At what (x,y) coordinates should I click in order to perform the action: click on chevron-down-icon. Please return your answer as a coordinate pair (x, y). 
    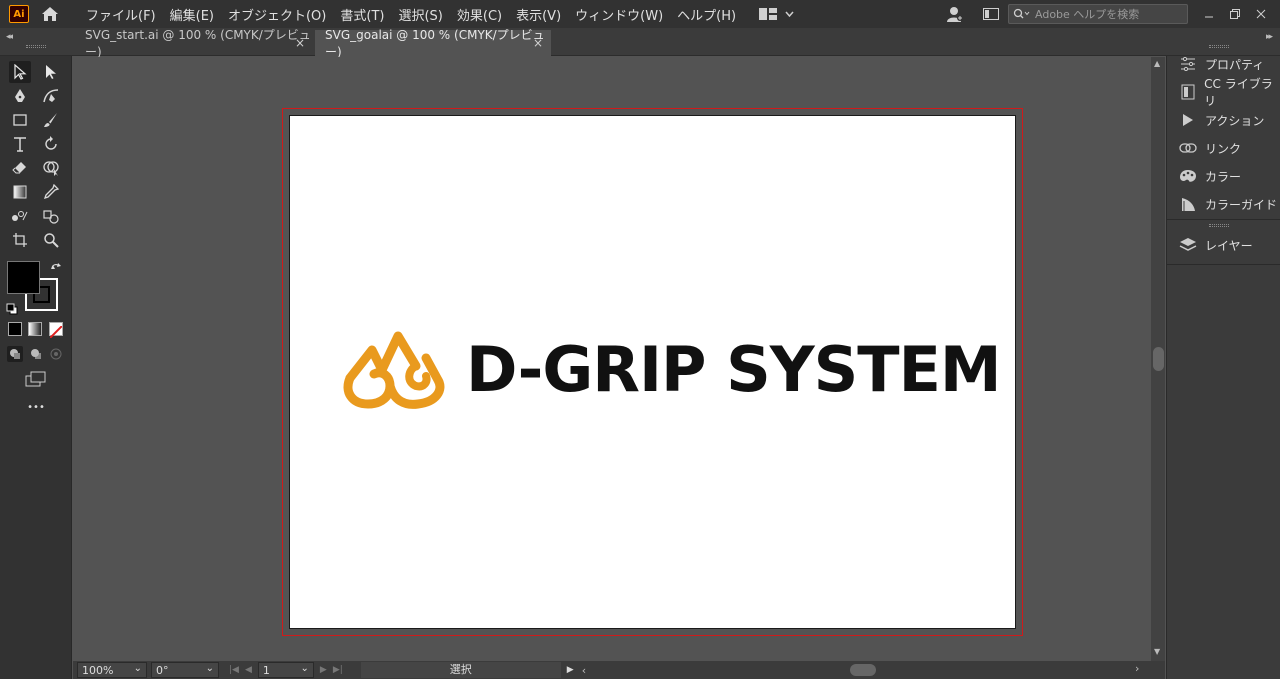
    Looking at the image, I should click on (789, 14).